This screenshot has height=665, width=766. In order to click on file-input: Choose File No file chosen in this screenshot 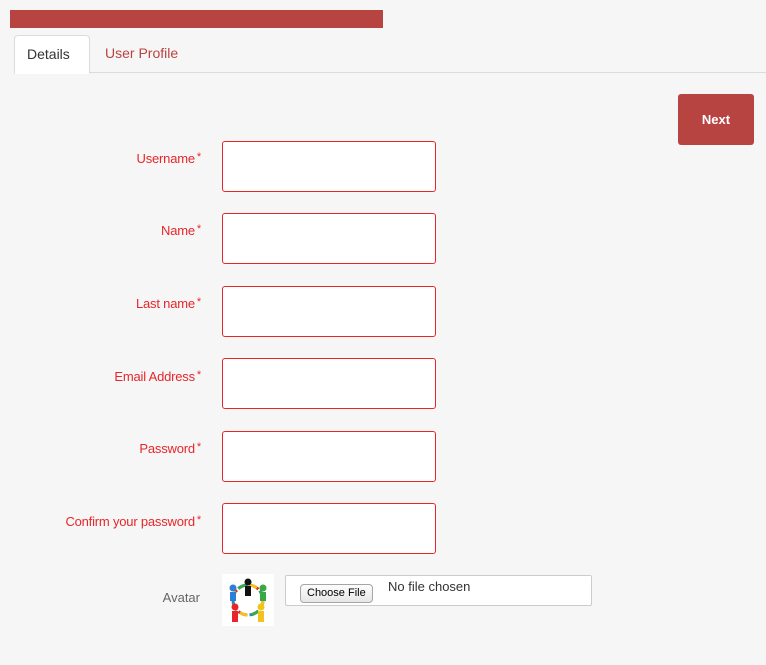, I will do `click(438, 590)`.